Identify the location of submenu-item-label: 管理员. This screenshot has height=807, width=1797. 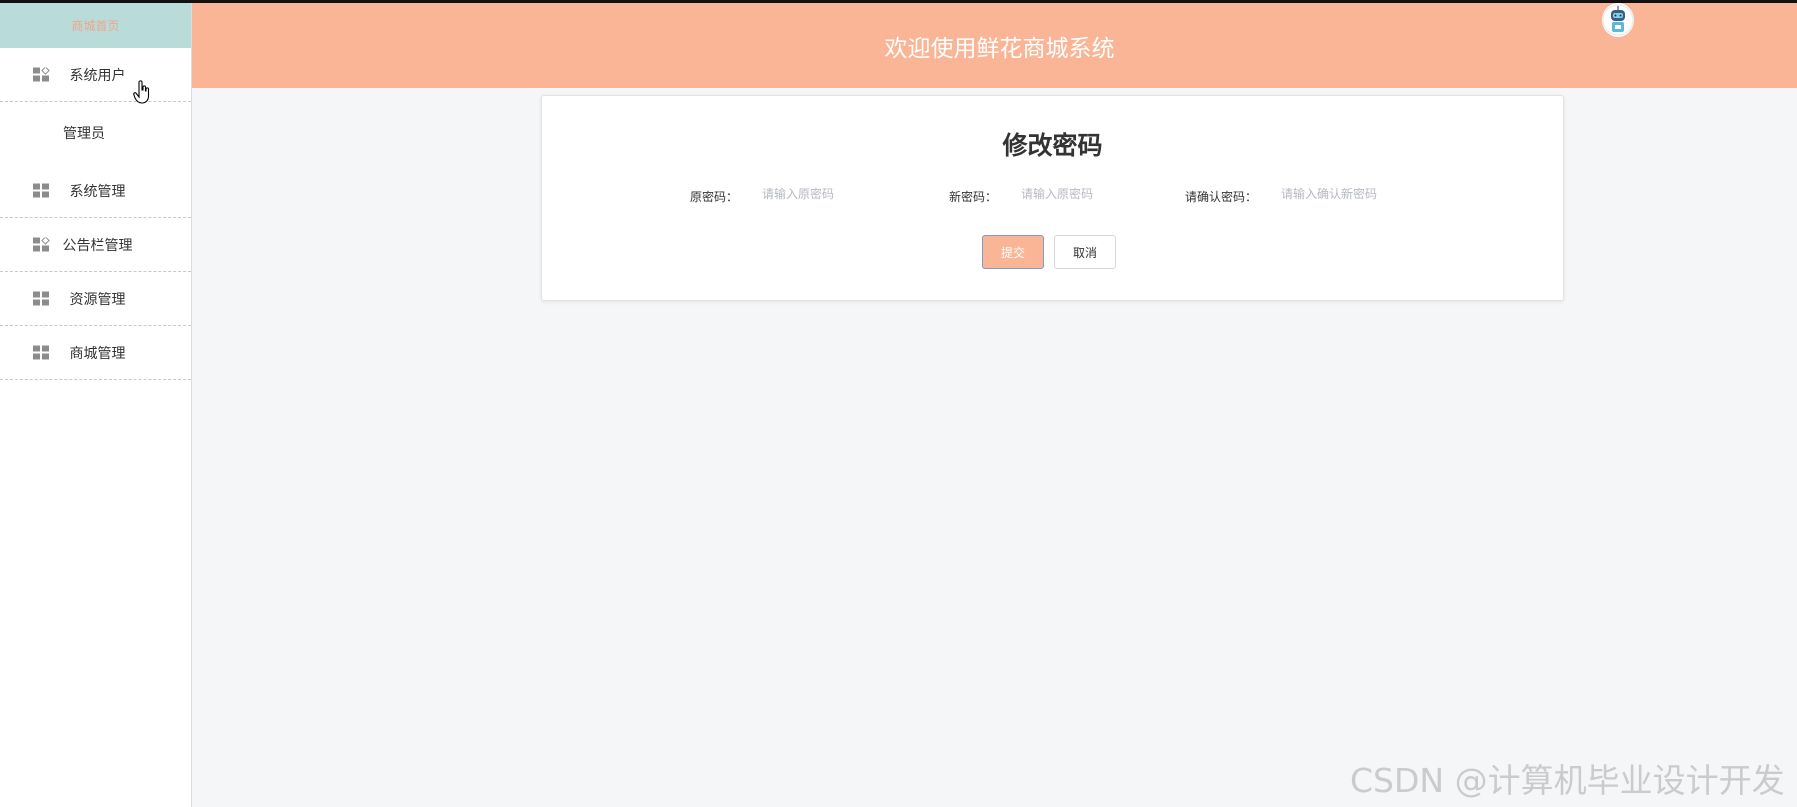
(84, 134).